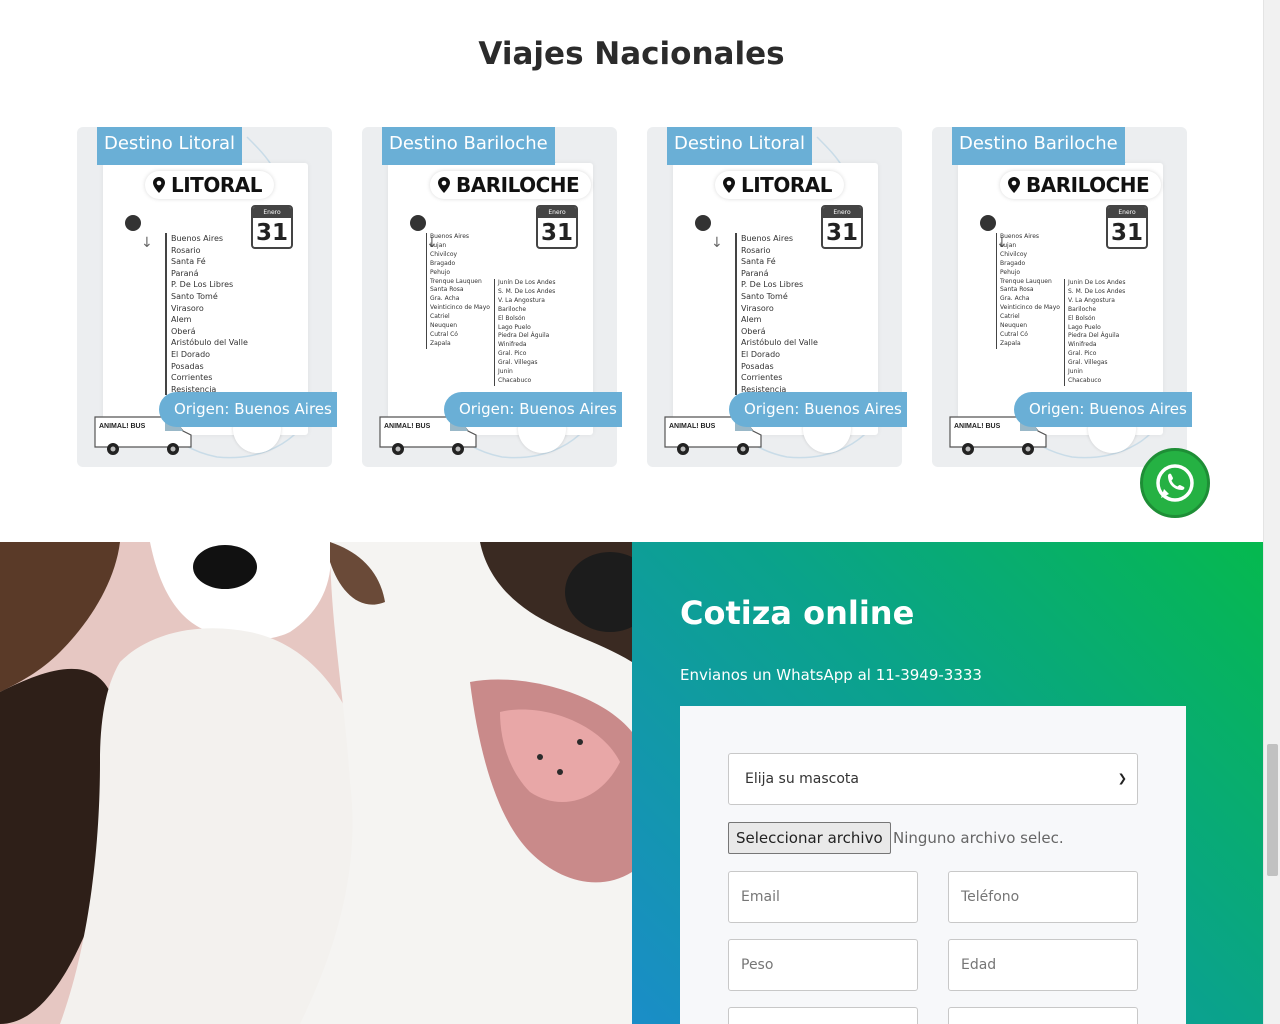  I want to click on stop-item: S. M. De Los Andes, so click(527, 291).